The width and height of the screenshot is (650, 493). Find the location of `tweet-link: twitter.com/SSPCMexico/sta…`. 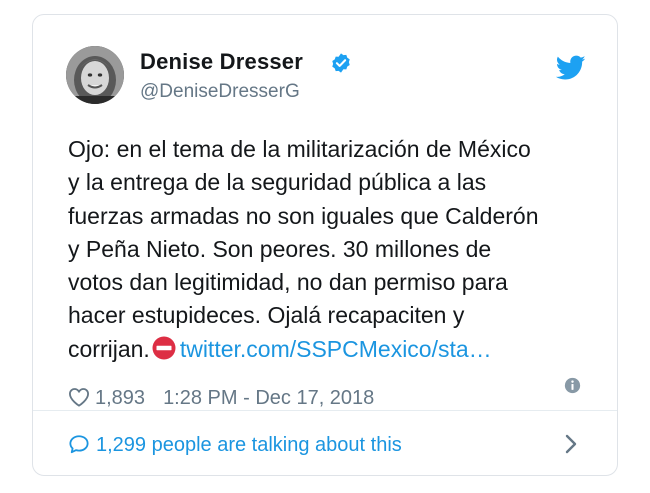

tweet-link: twitter.com/SSPCMexico/sta… is located at coordinates (336, 349).